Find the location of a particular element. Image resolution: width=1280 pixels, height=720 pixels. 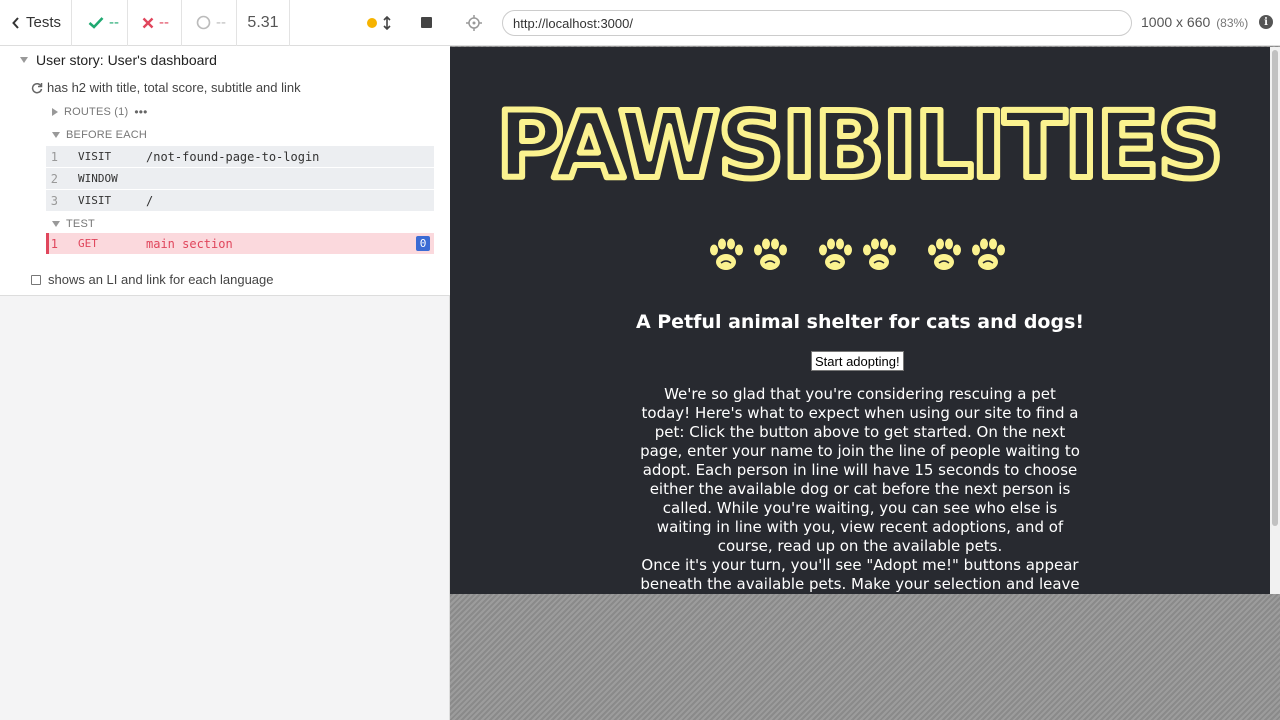

tests-back-button: Tests is located at coordinates (36, 23).